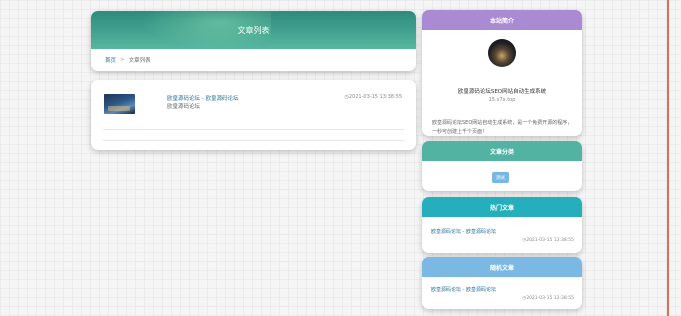 The width and height of the screenshot is (681, 316). I want to click on hot-article-date: ◷2021-03-15 13:38:55, so click(548, 240).